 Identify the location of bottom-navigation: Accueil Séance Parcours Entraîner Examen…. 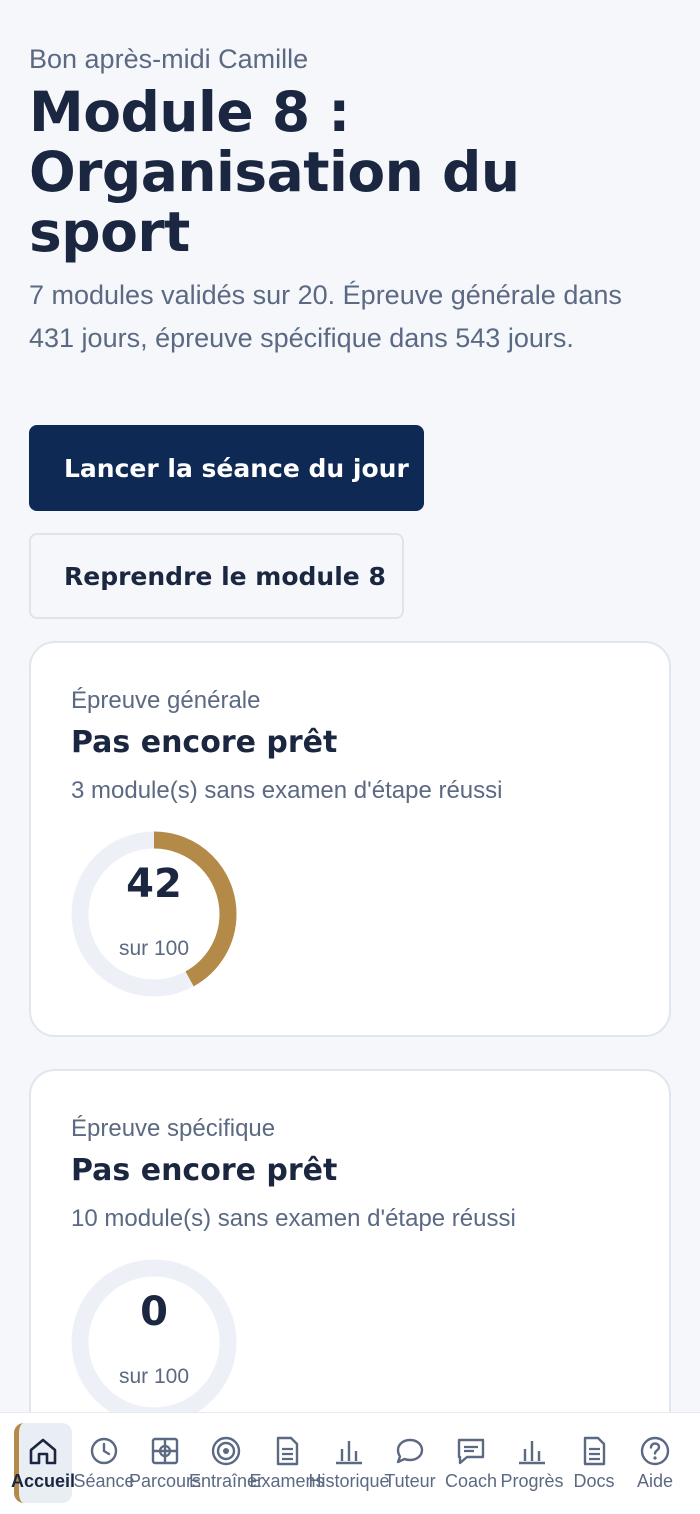
(350, 1463).